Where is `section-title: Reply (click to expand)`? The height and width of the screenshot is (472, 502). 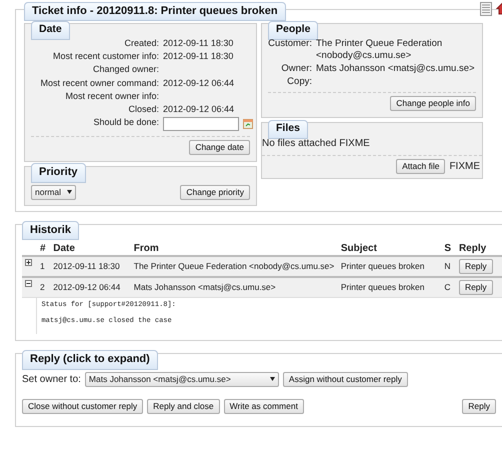 section-title: Reply (click to expand) is located at coordinates (90, 360).